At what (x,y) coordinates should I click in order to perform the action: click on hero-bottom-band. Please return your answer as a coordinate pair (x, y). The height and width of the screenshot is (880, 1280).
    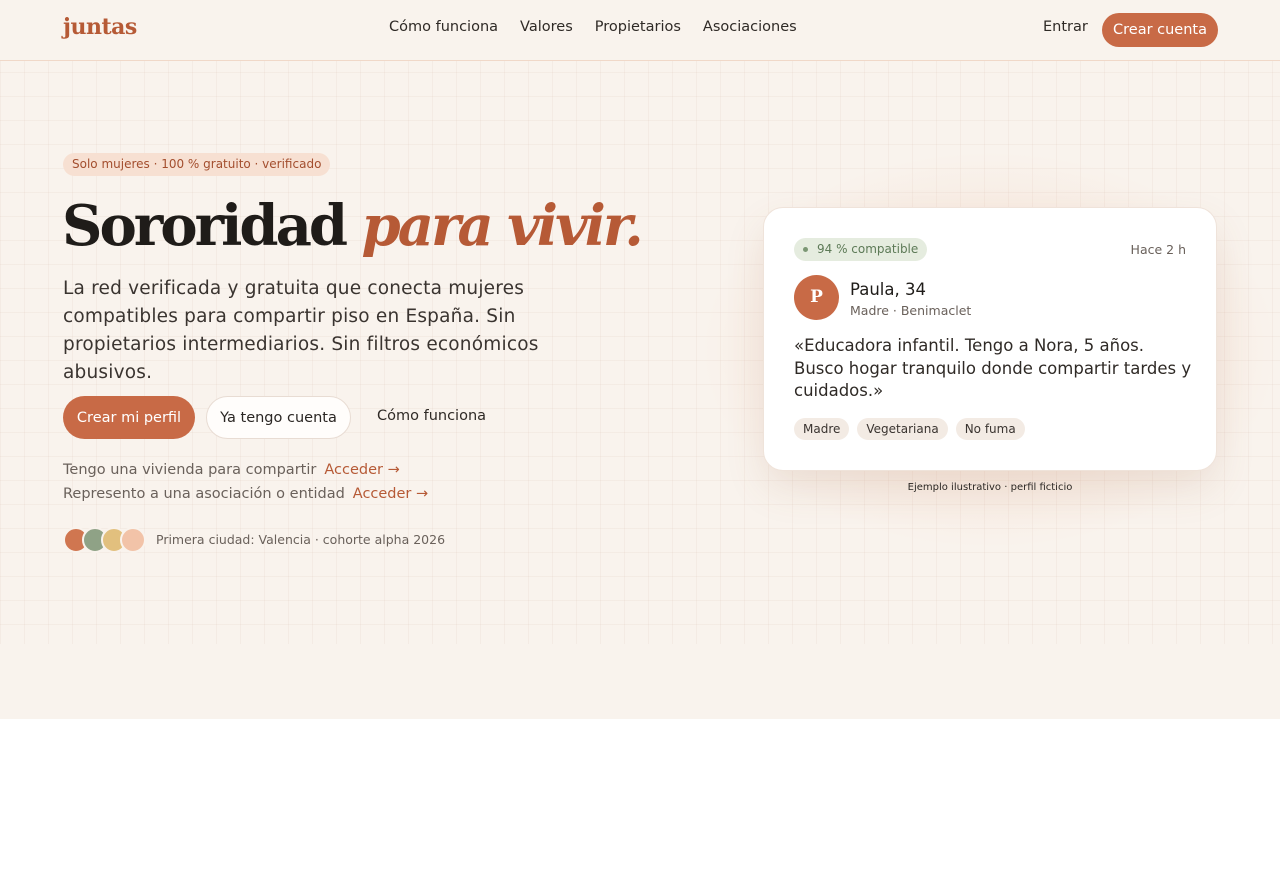
    Looking at the image, I should click on (640, 681).